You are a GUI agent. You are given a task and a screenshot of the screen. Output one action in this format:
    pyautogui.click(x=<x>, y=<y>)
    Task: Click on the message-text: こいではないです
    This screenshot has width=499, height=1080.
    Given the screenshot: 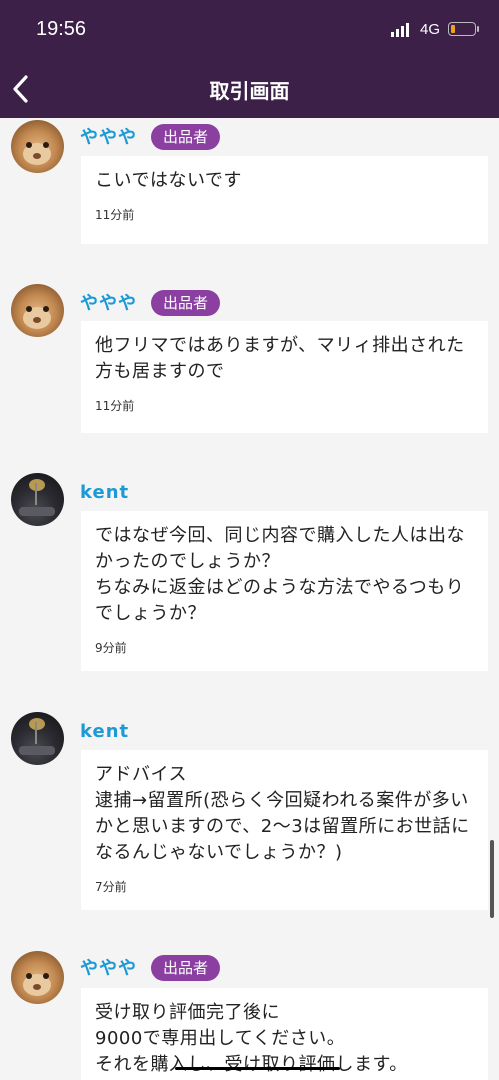 What is the action you would take?
    pyautogui.click(x=168, y=180)
    